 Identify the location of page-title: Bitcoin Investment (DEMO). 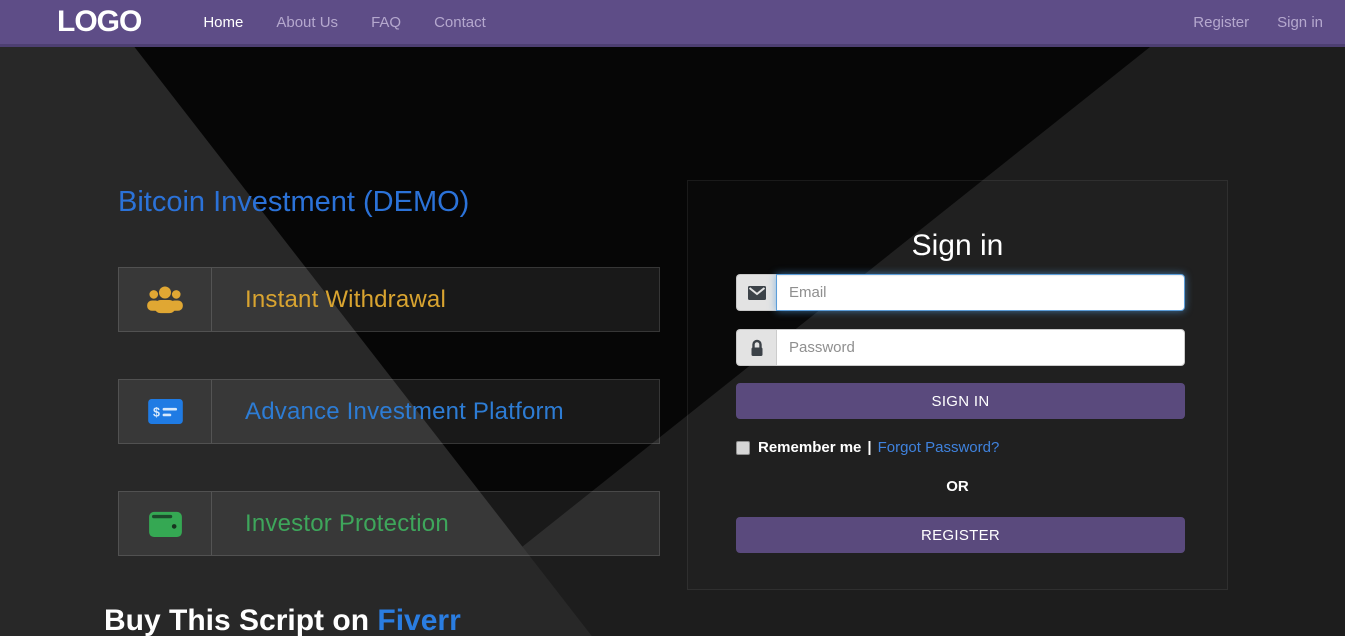
(294, 202).